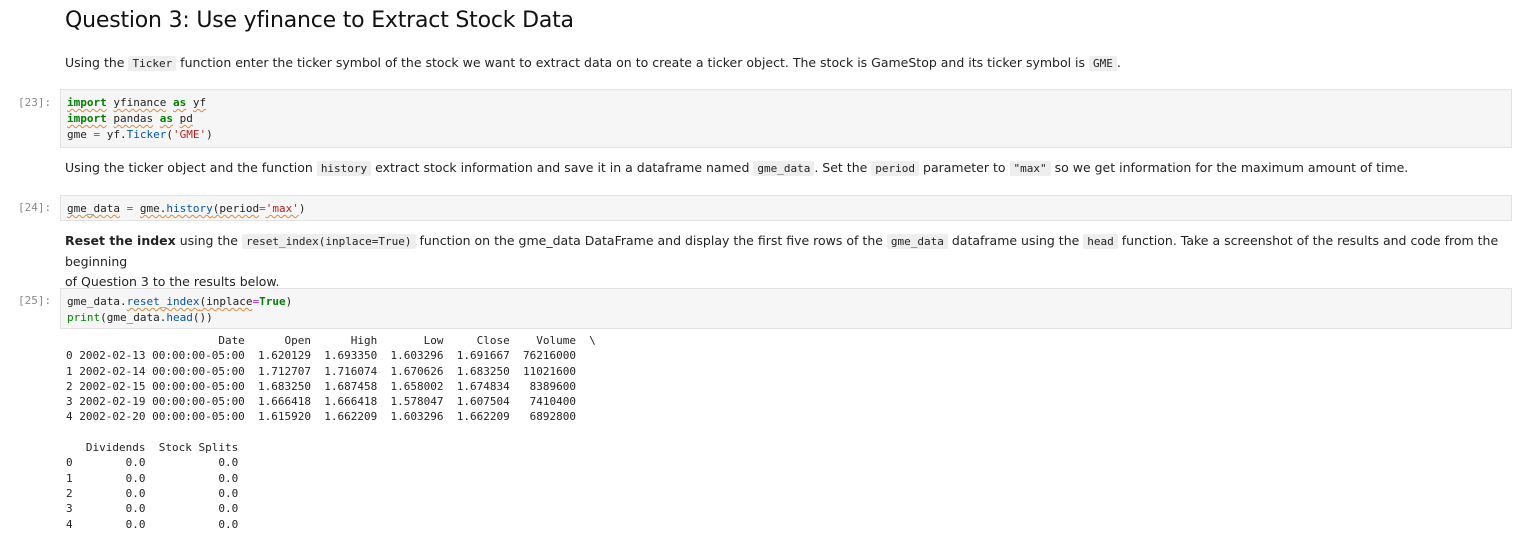 The height and width of the screenshot is (542, 1524). Describe the element at coordinates (843, 167) in the screenshot. I see `text: . Set the` at that location.